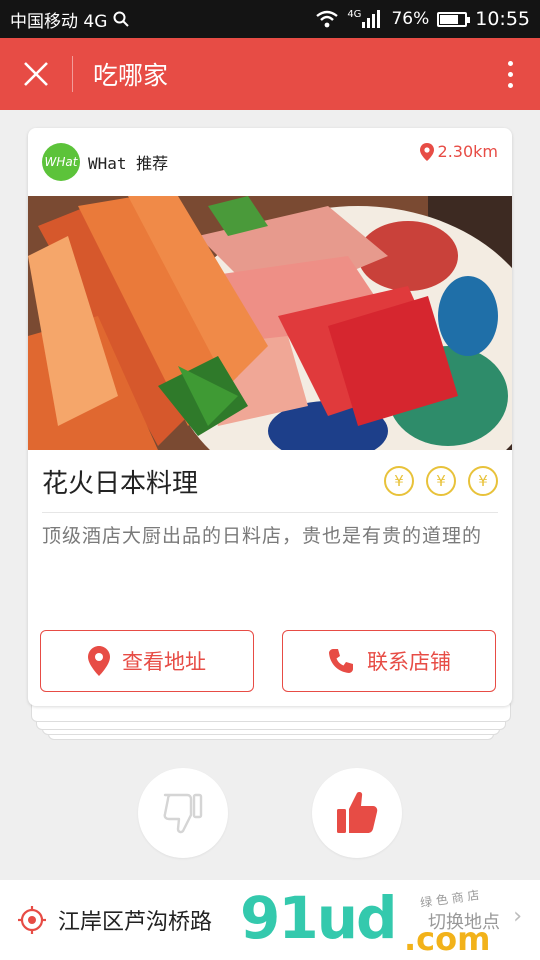 The height and width of the screenshot is (960, 540). I want to click on dislike-button, so click(183, 813).